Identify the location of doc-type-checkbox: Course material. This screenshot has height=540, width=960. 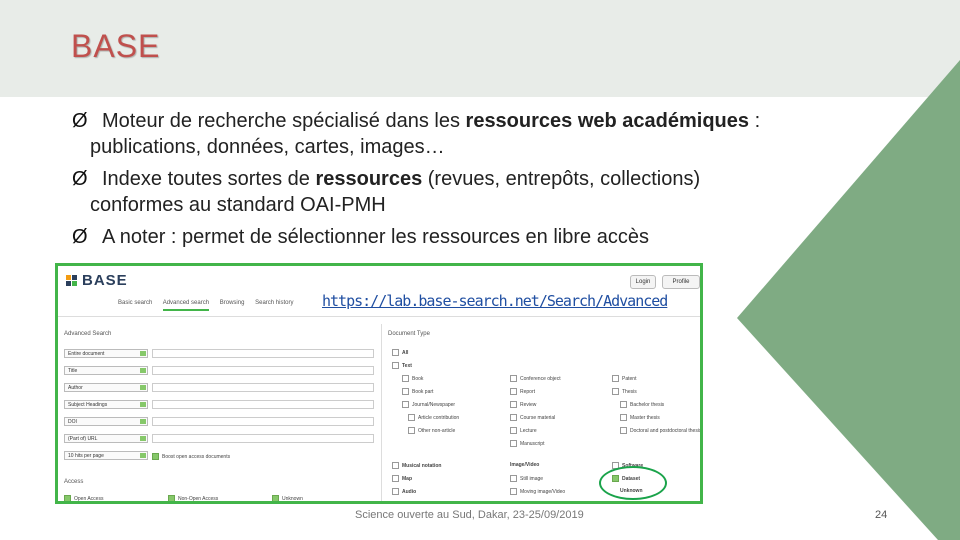
(532, 417).